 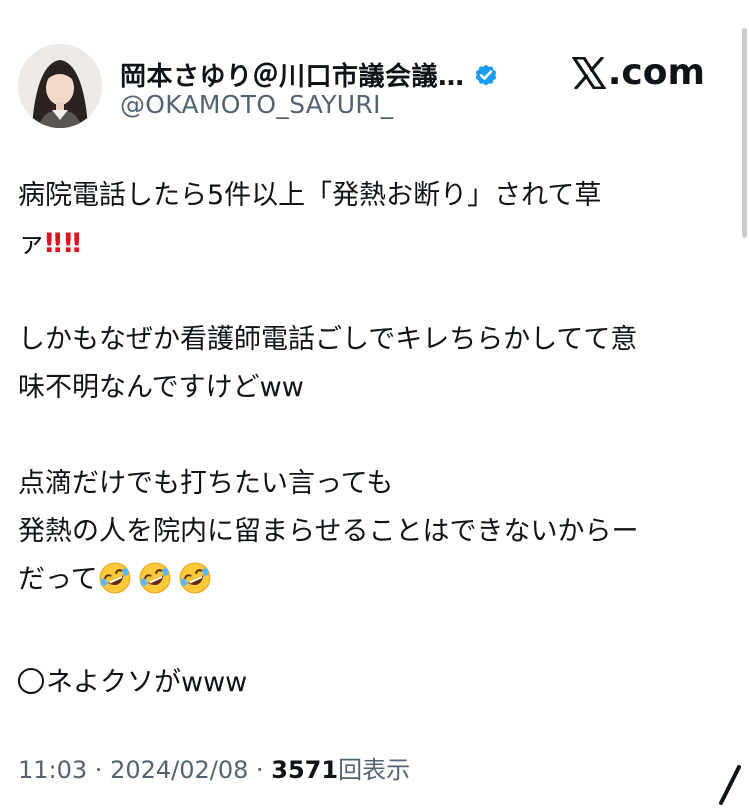 I want to click on corner-stroke-mark, so click(x=730, y=787).